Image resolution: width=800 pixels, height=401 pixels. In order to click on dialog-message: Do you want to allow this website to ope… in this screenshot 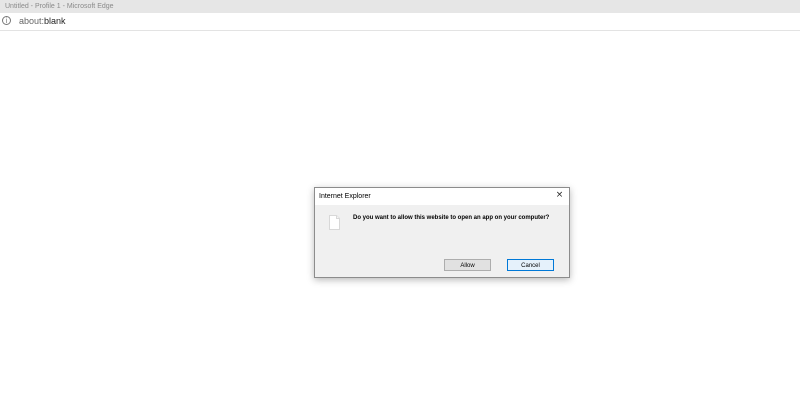, I will do `click(451, 218)`.